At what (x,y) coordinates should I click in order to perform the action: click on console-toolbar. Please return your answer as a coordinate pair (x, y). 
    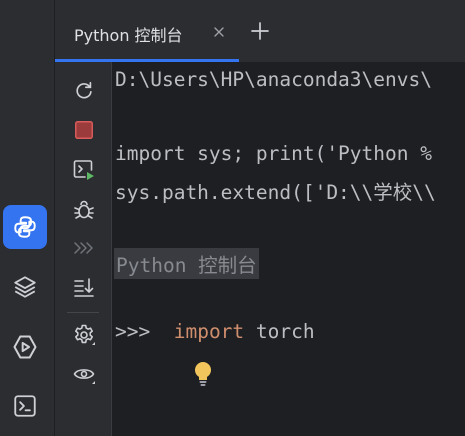
    Looking at the image, I should click on (83, 249).